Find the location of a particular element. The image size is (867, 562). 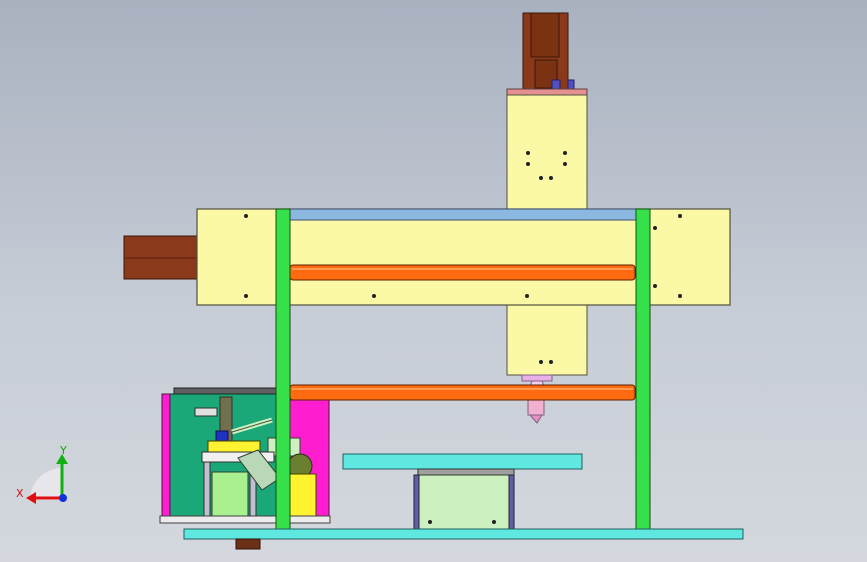

y-axis-label: Y is located at coordinates (63, 450).